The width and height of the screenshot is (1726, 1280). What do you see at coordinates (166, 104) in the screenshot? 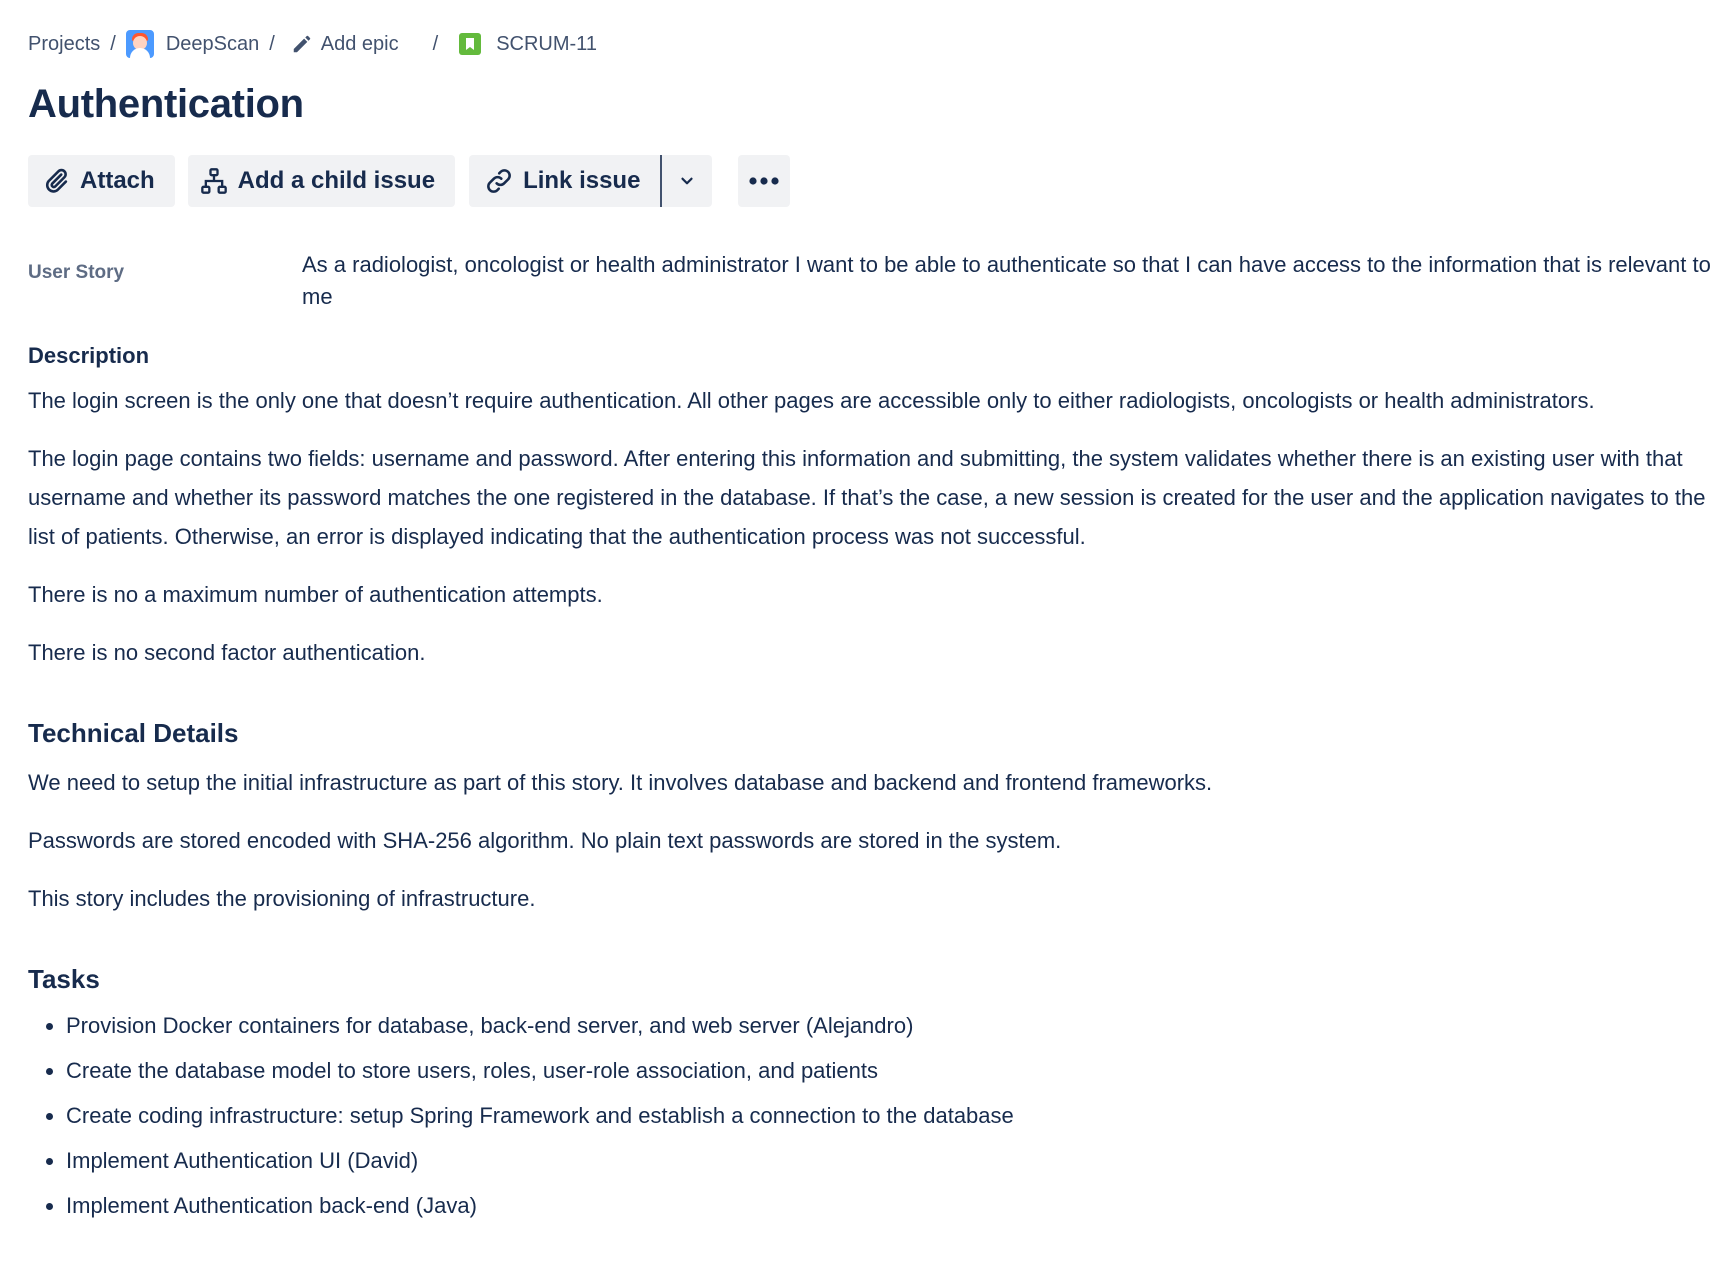
I see `issue-title: Authentication` at bounding box center [166, 104].